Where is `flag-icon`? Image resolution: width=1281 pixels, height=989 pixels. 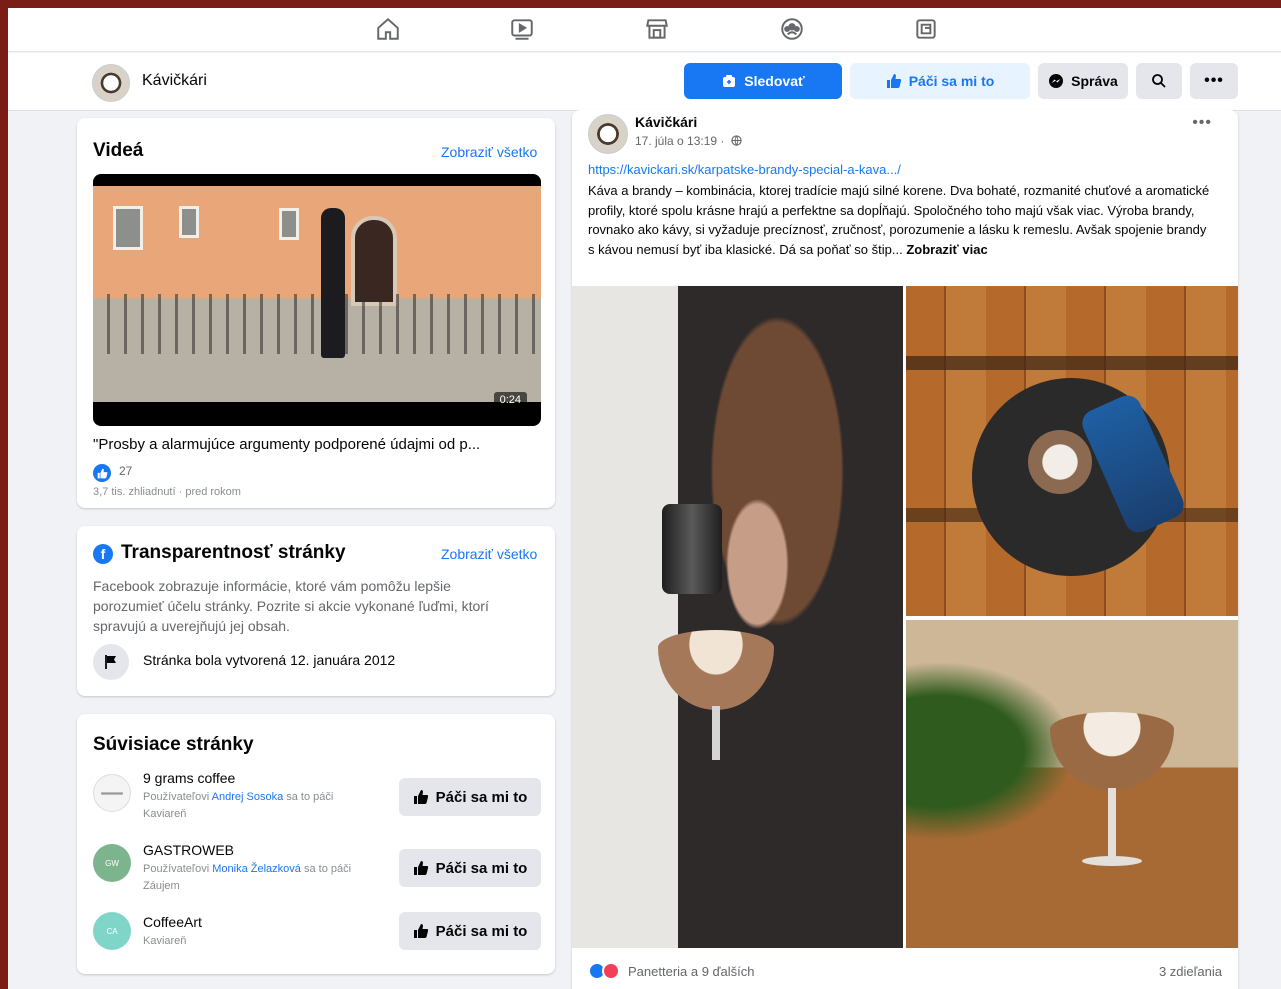
flag-icon is located at coordinates (111, 662).